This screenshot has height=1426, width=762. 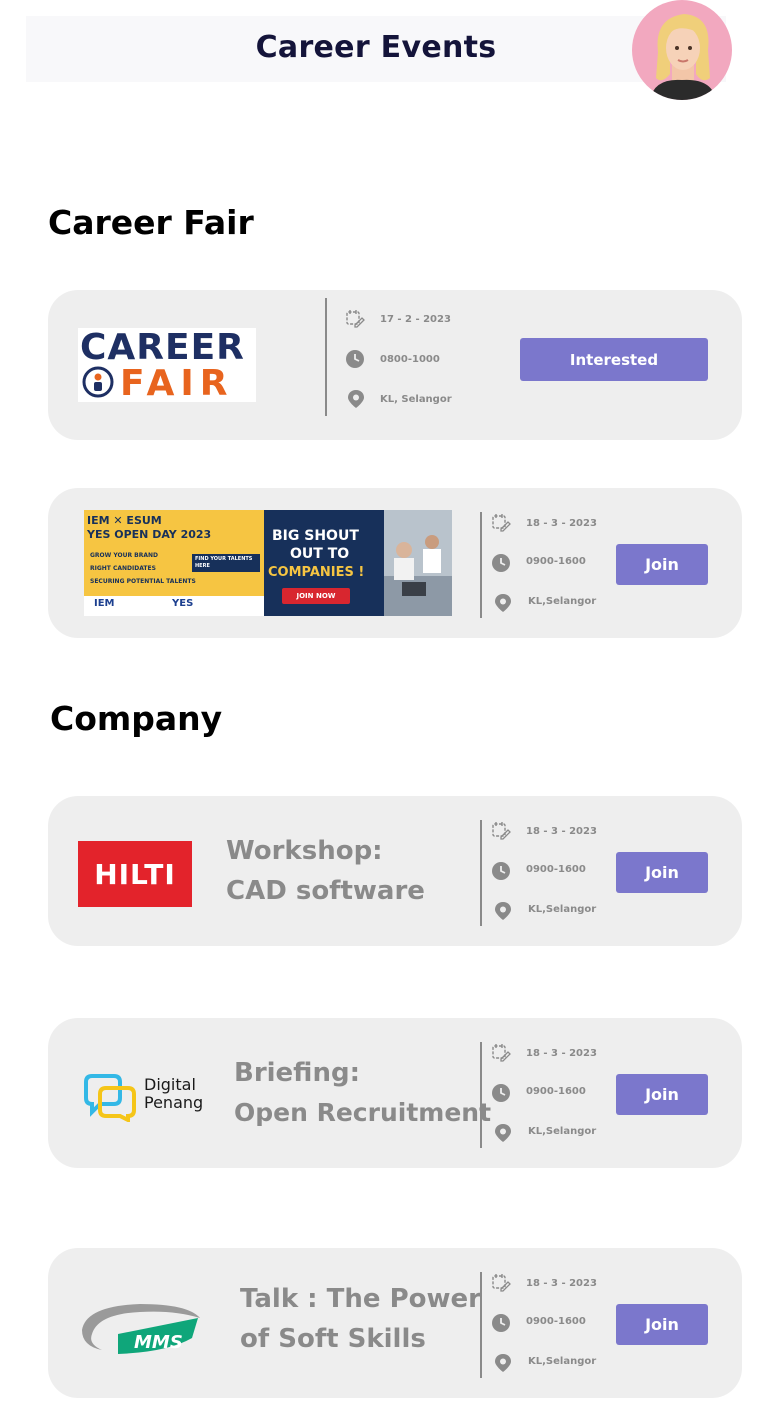 What do you see at coordinates (135, 874) in the screenshot?
I see `hilti-logo: HILTI` at bounding box center [135, 874].